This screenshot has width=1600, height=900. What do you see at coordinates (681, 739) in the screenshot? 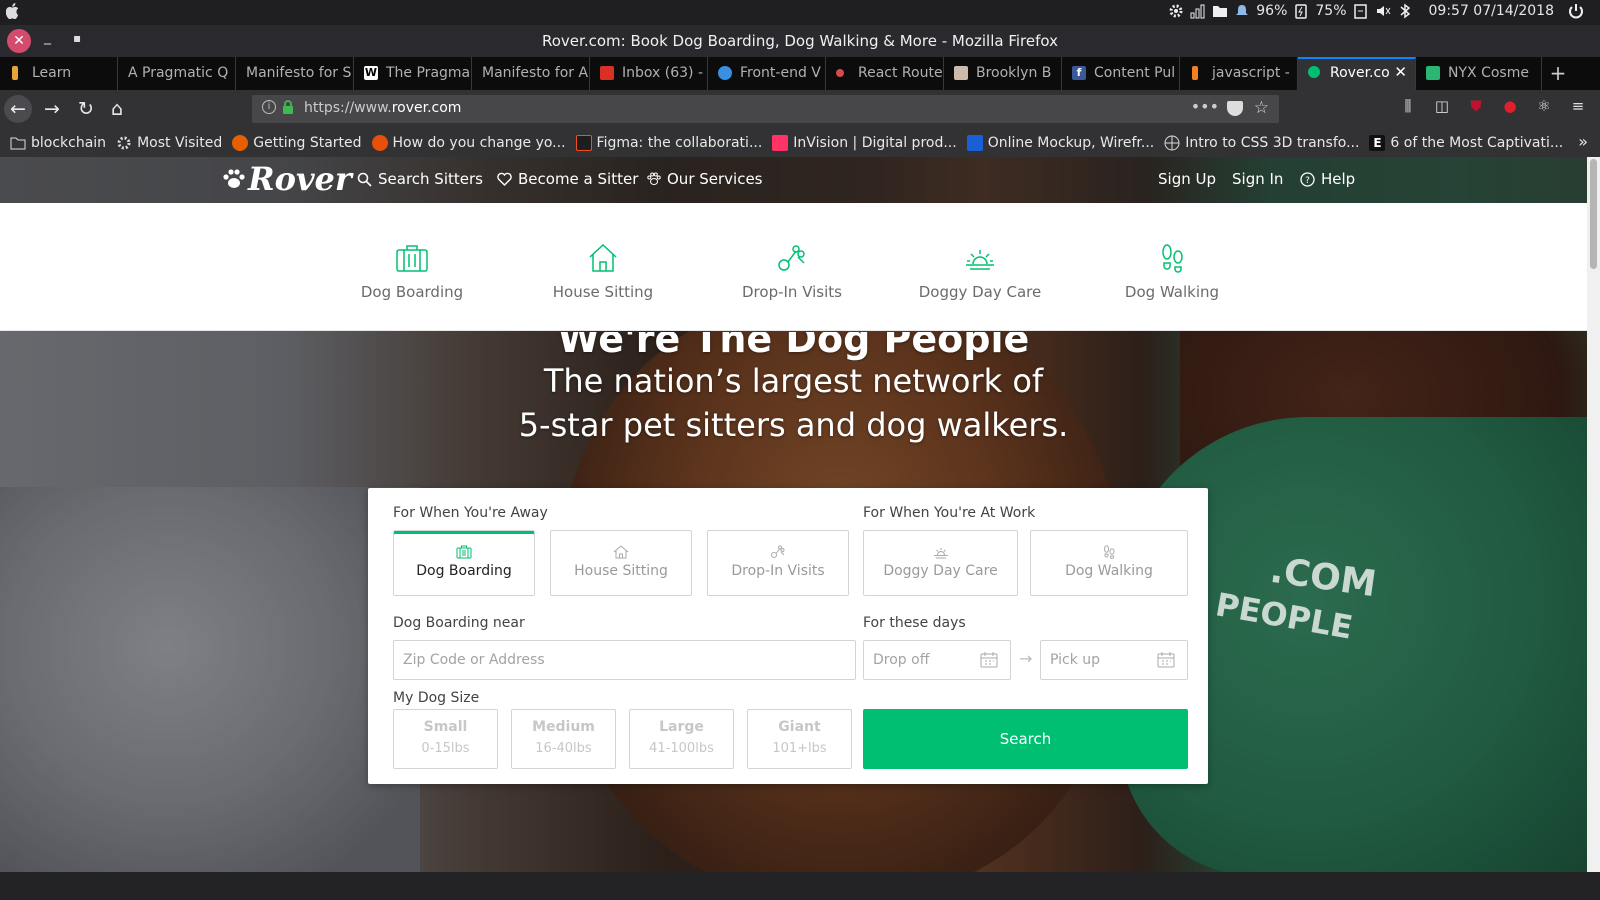
I see `size-large-option: Large 41-100lbs` at bounding box center [681, 739].